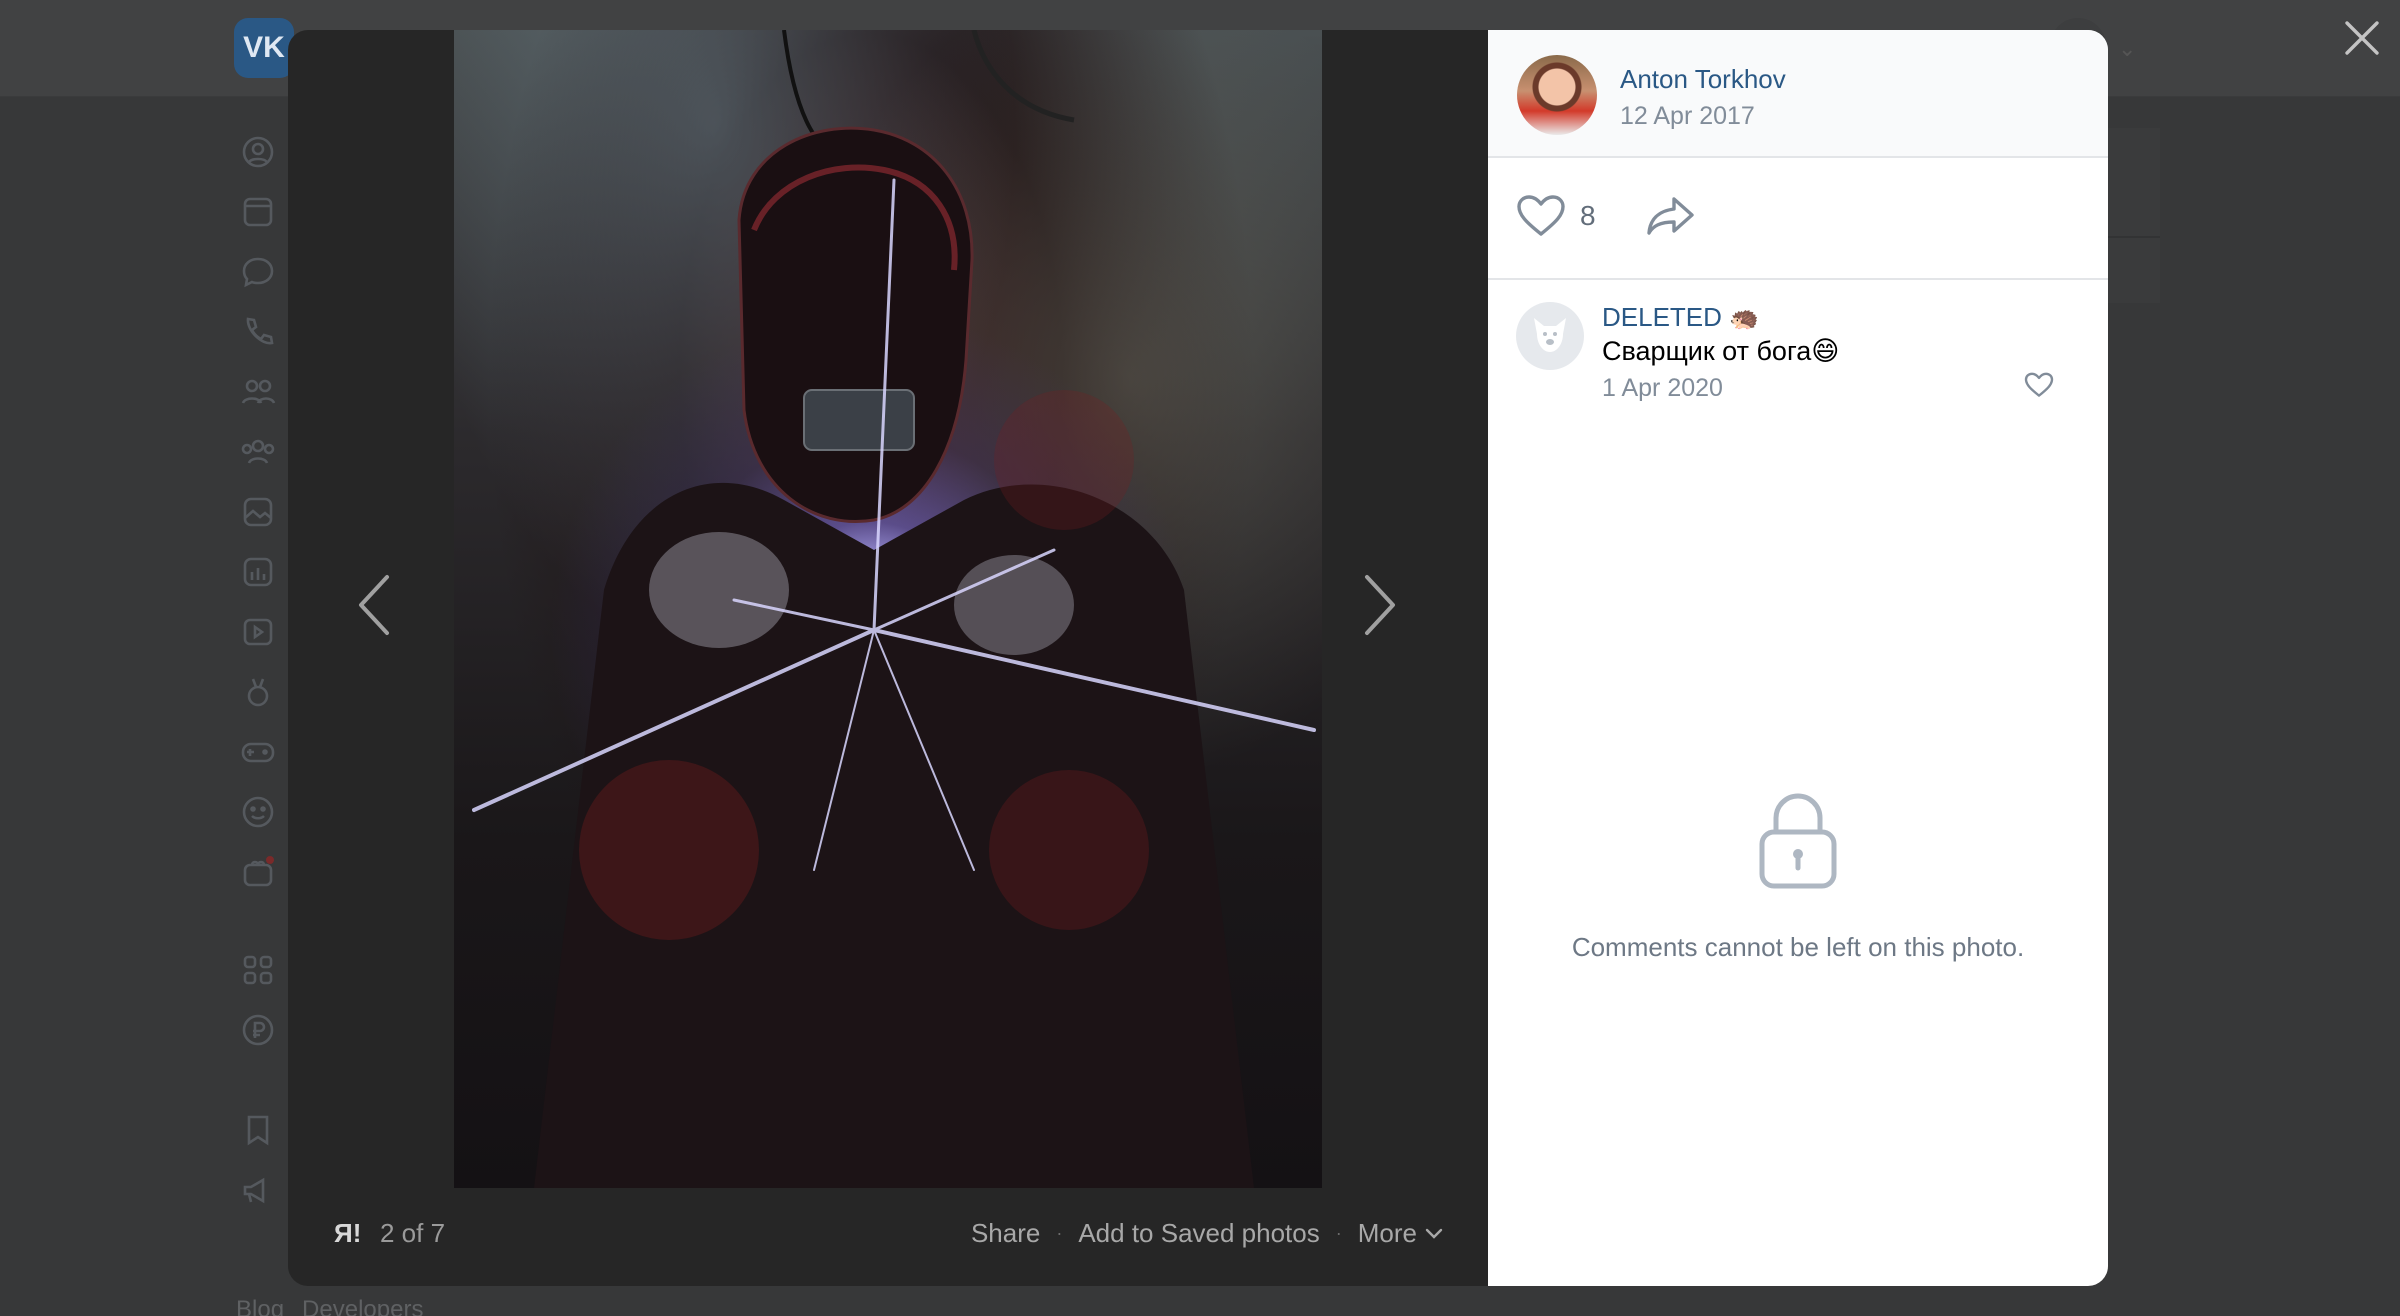 The height and width of the screenshot is (1316, 2400). I want to click on comment-like-button, so click(2039, 387).